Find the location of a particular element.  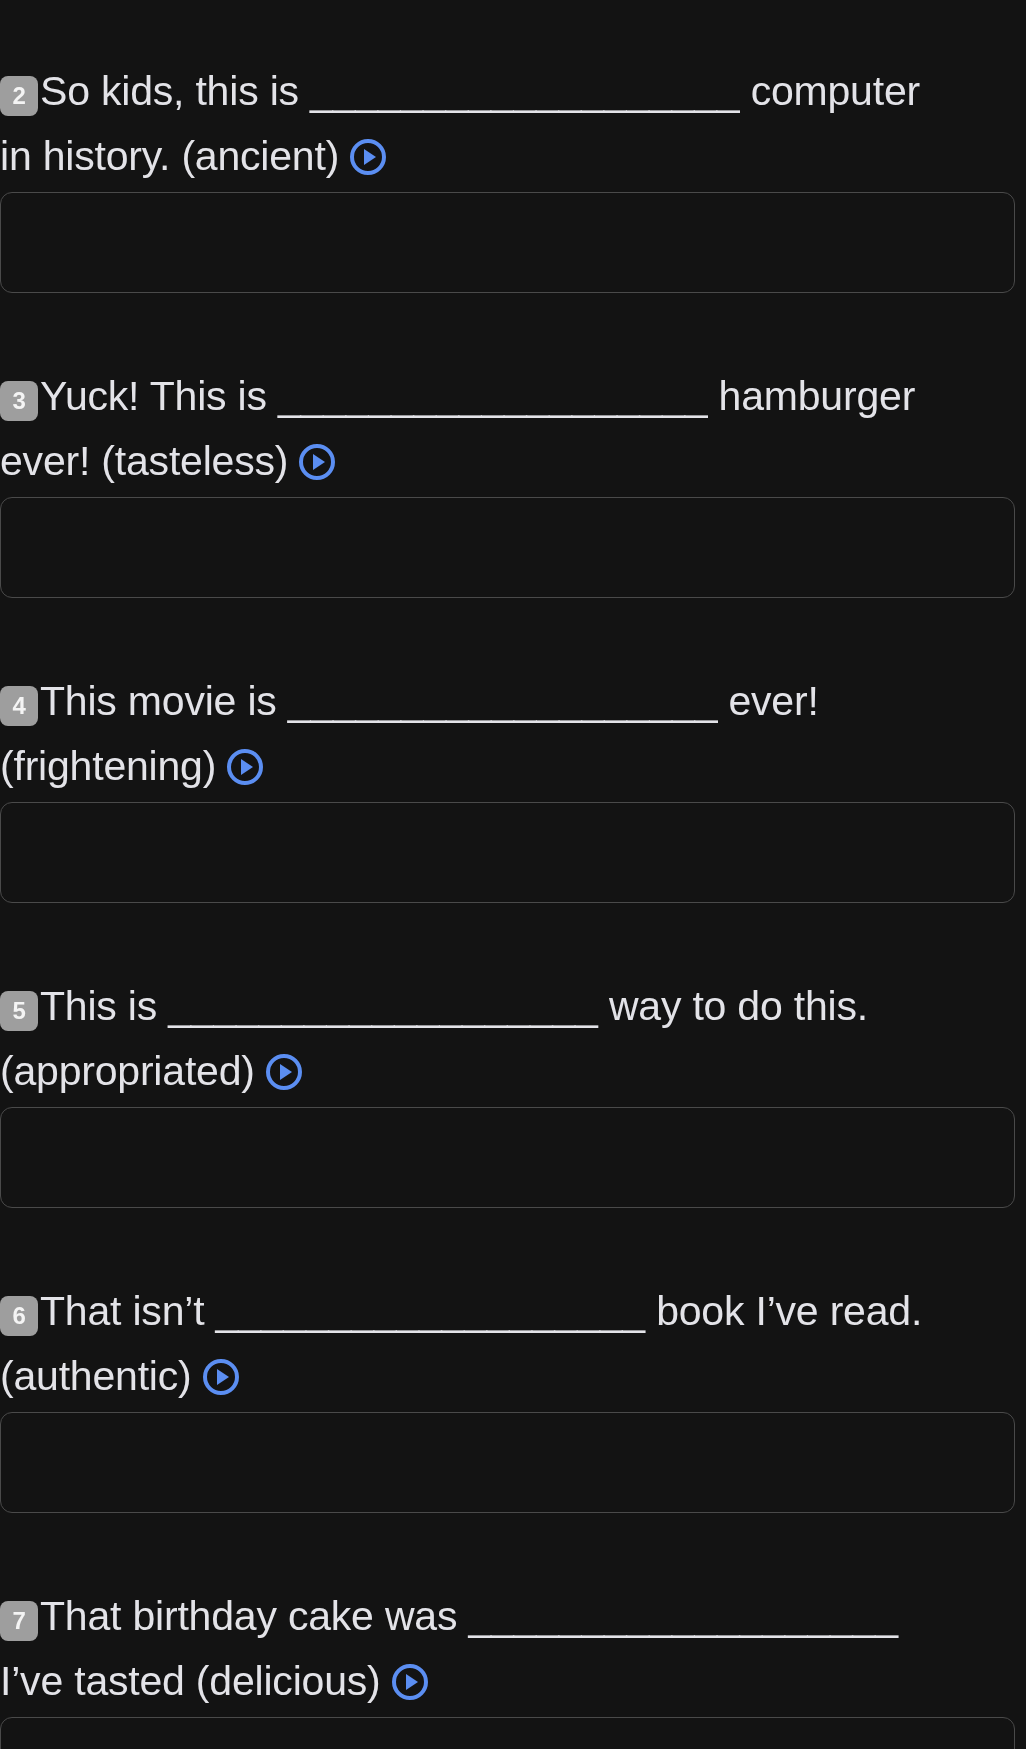

question-number: 4 is located at coordinates (19, 705).